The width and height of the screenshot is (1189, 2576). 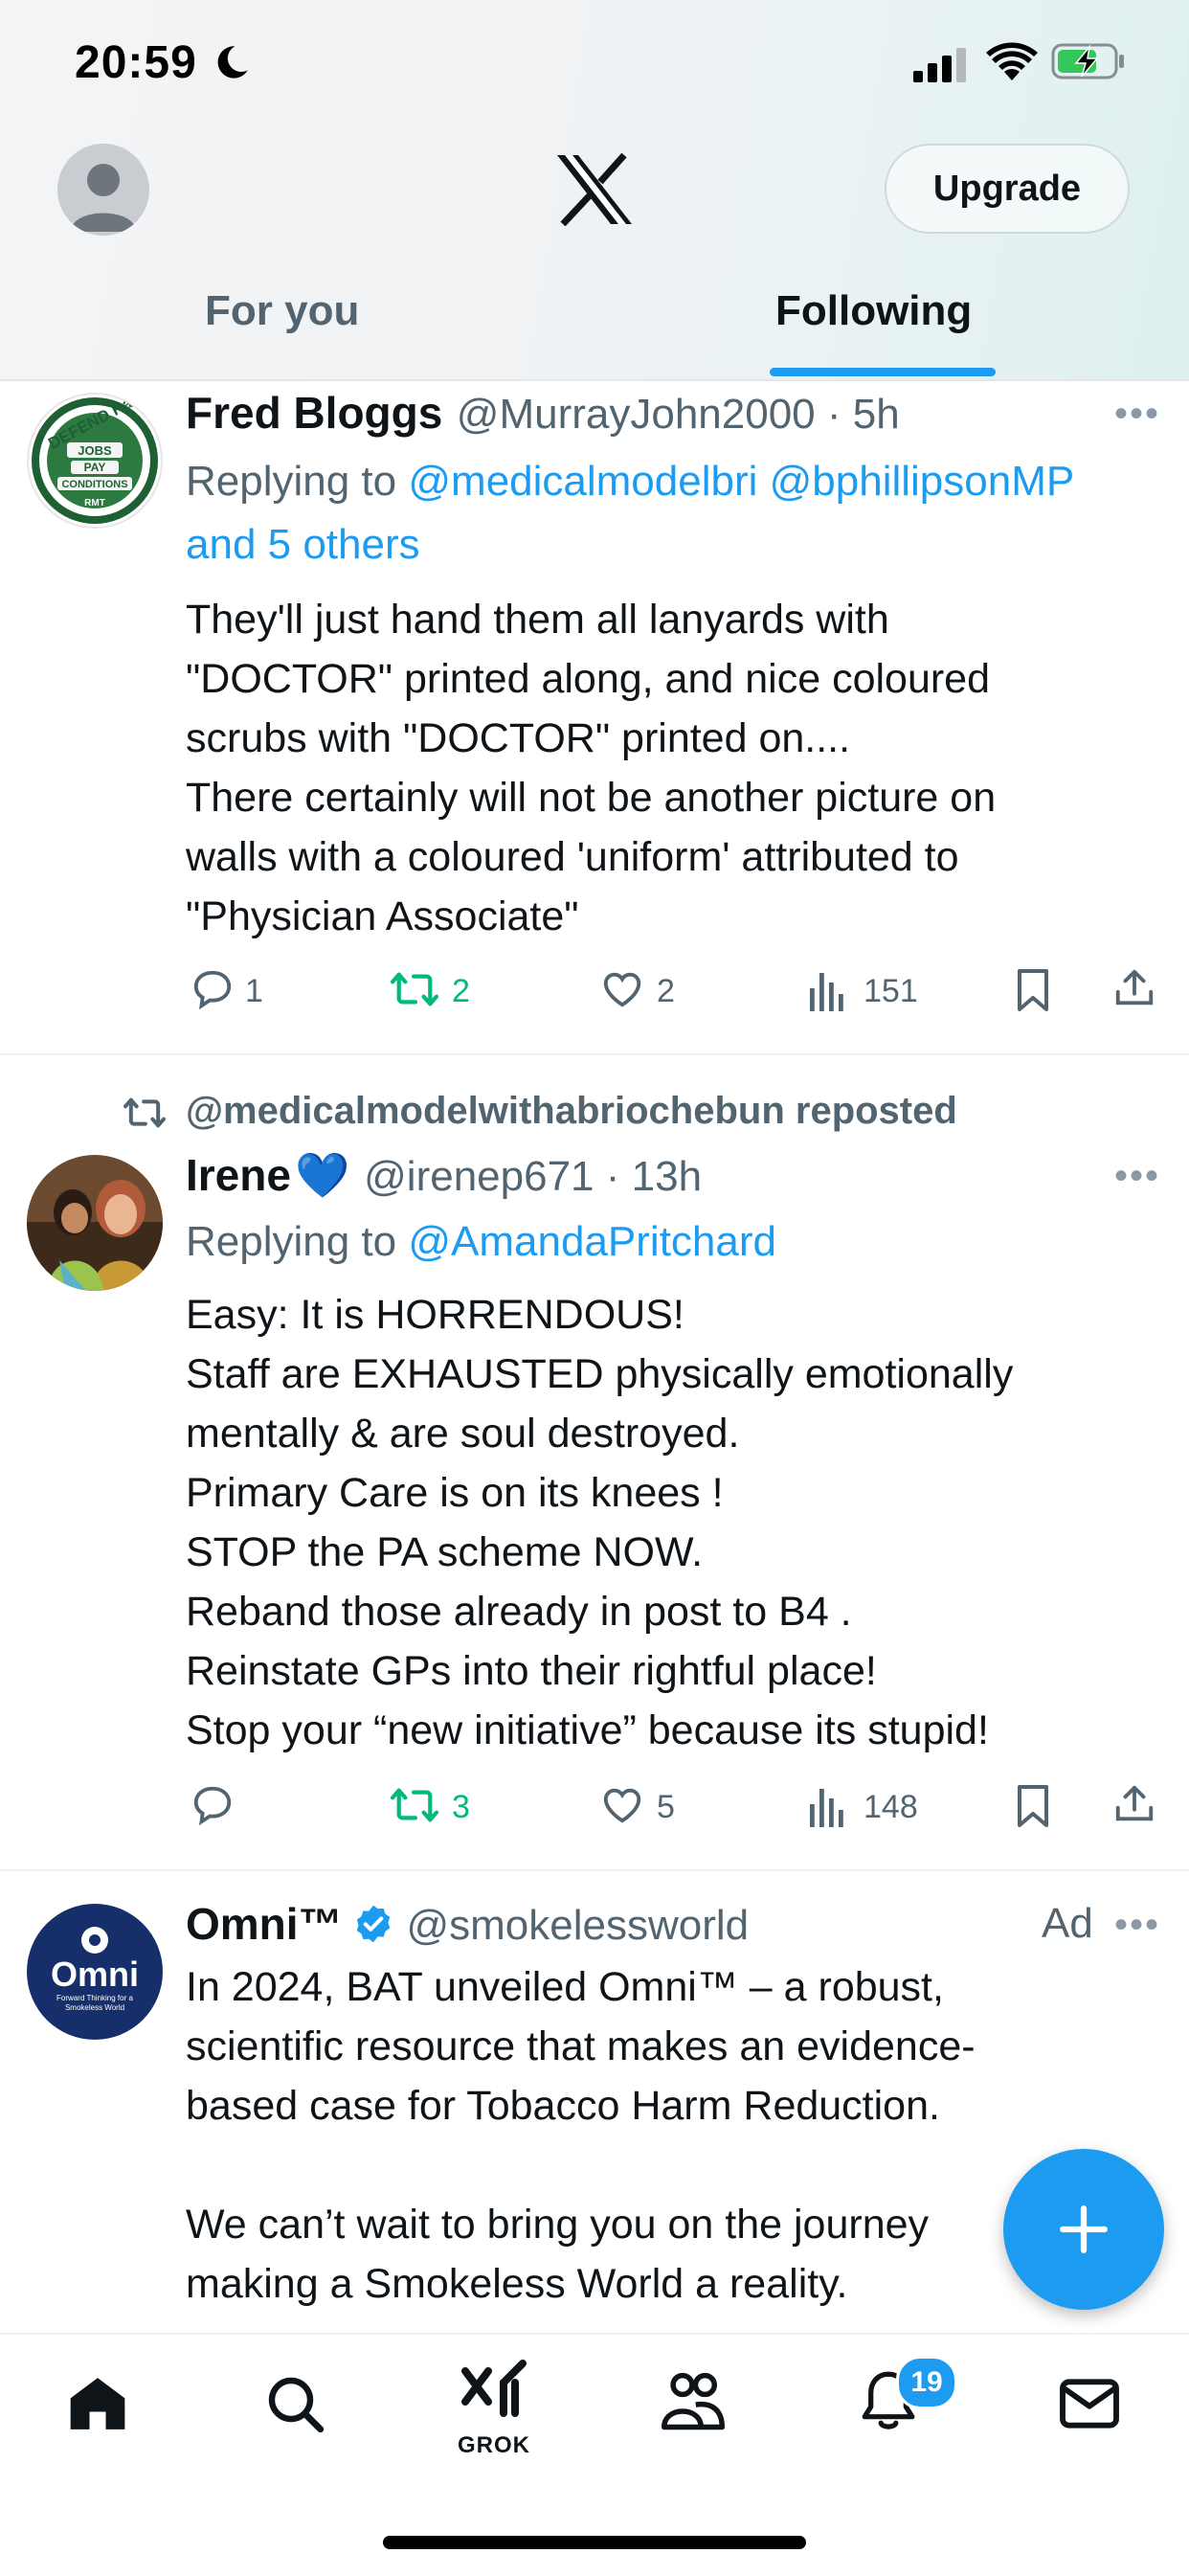 I want to click on active-tab-indicator, so click(x=883, y=372).